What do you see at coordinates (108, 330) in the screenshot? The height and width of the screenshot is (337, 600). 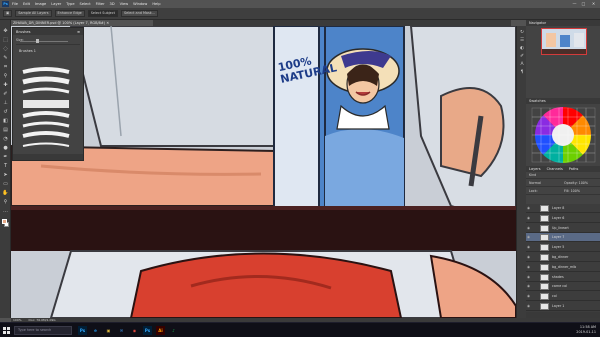 I see `taskbar-app-icon: ▣` at bounding box center [108, 330].